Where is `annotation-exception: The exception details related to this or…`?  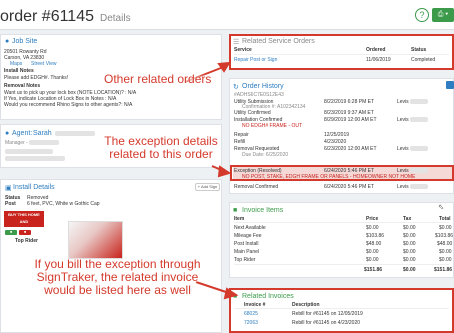 annotation-exception: The exception details related to this or… is located at coordinates (161, 147).